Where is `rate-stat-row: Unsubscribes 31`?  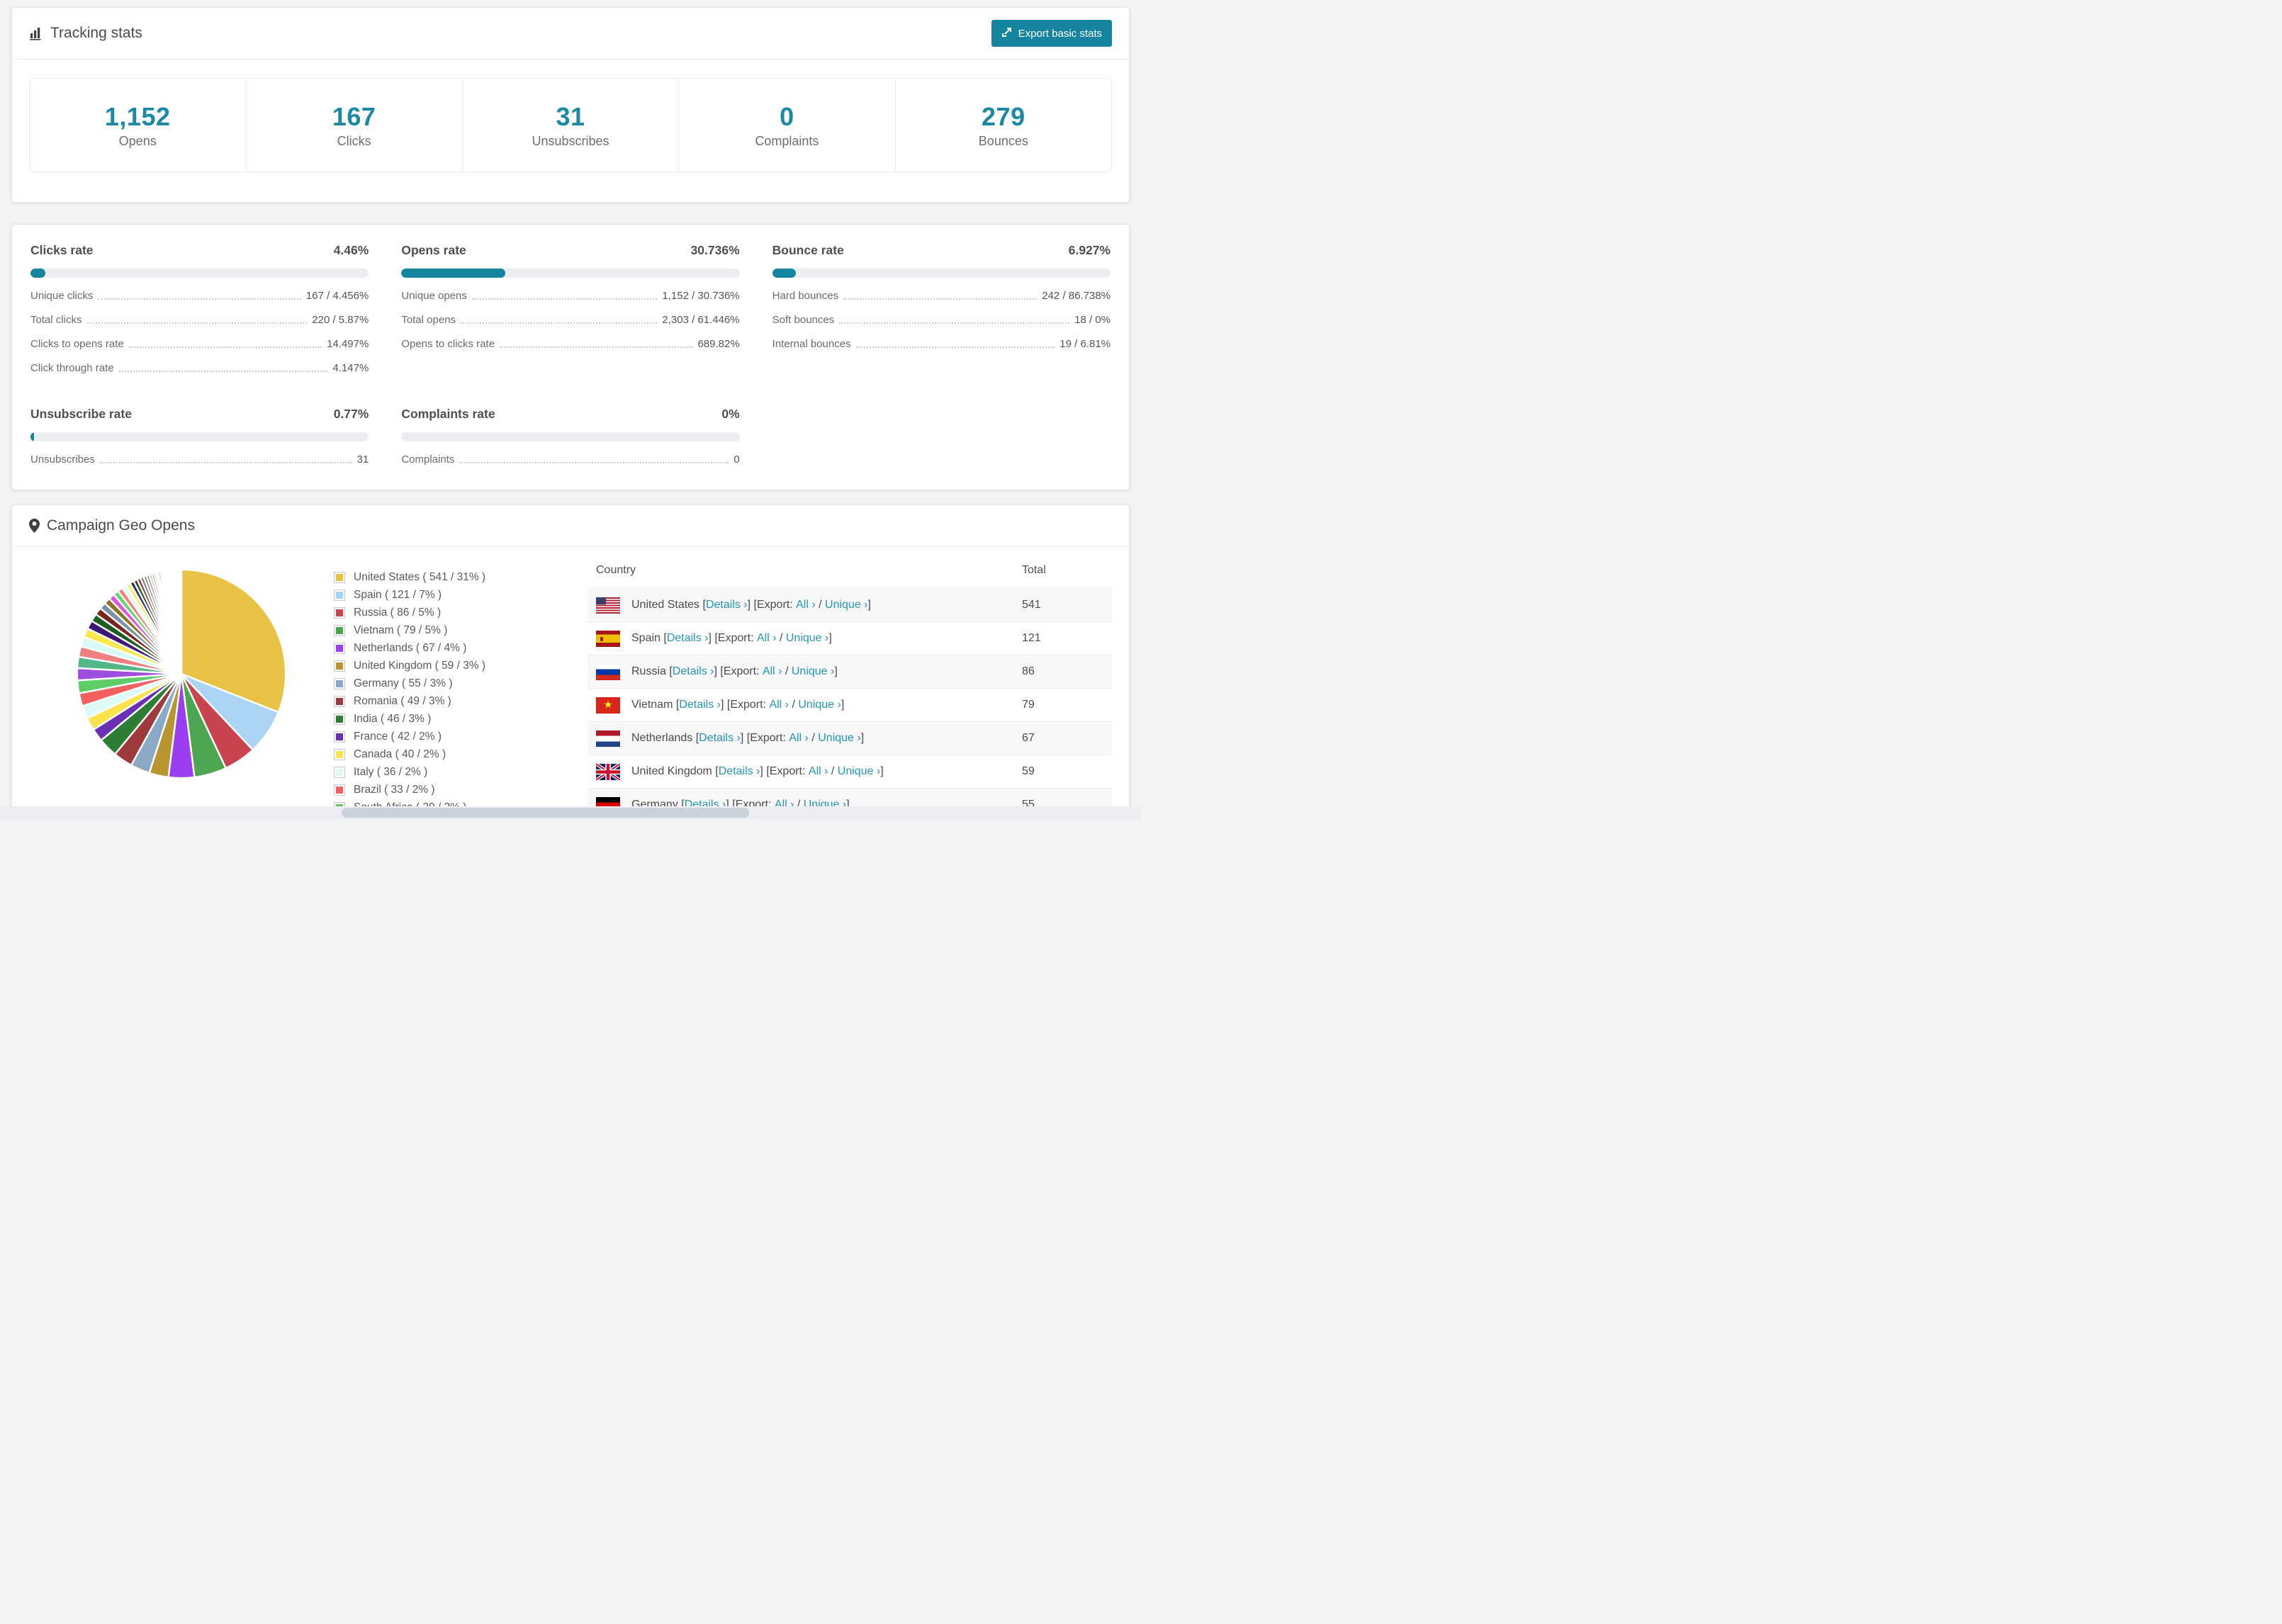
rate-stat-row: Unsubscribes 31 is located at coordinates (200, 460).